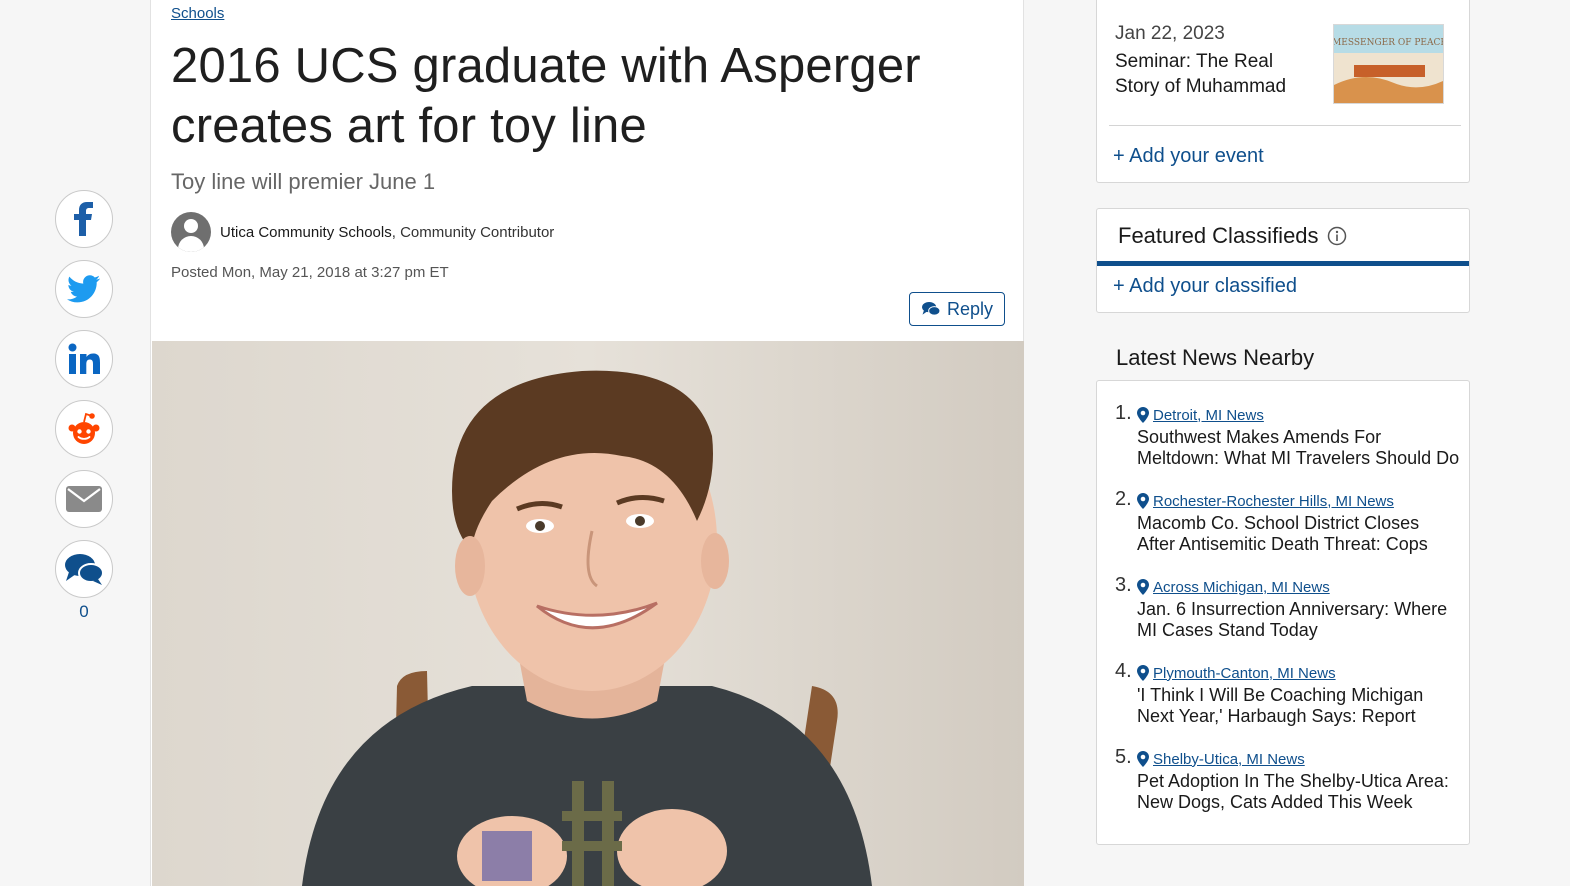  What do you see at coordinates (1298, 415) in the screenshot?
I see `news-location-link: Detroit, MI News` at bounding box center [1298, 415].